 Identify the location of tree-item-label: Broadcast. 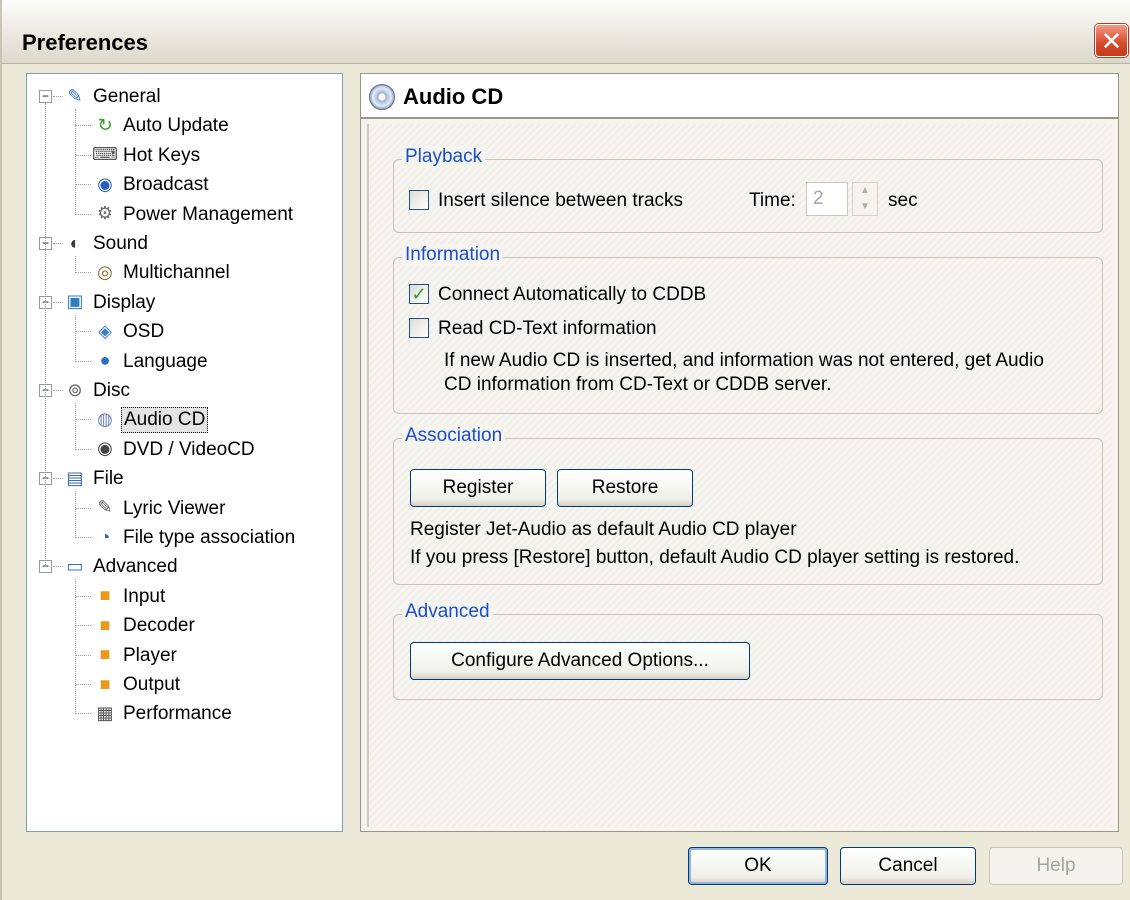
(166, 185).